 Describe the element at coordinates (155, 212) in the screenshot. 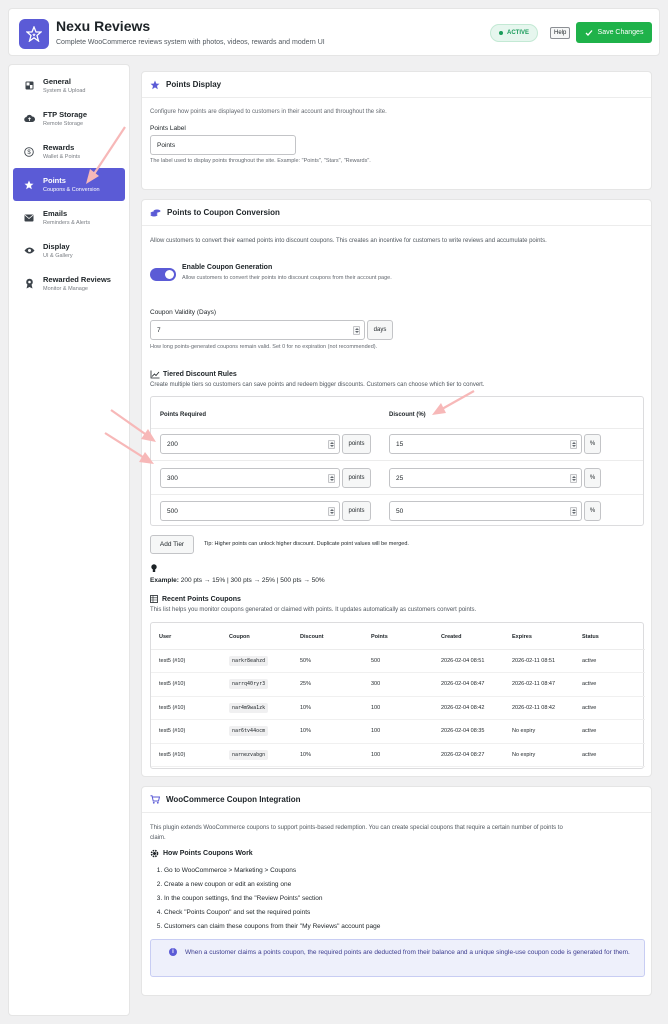

I see `coins-icon` at that location.